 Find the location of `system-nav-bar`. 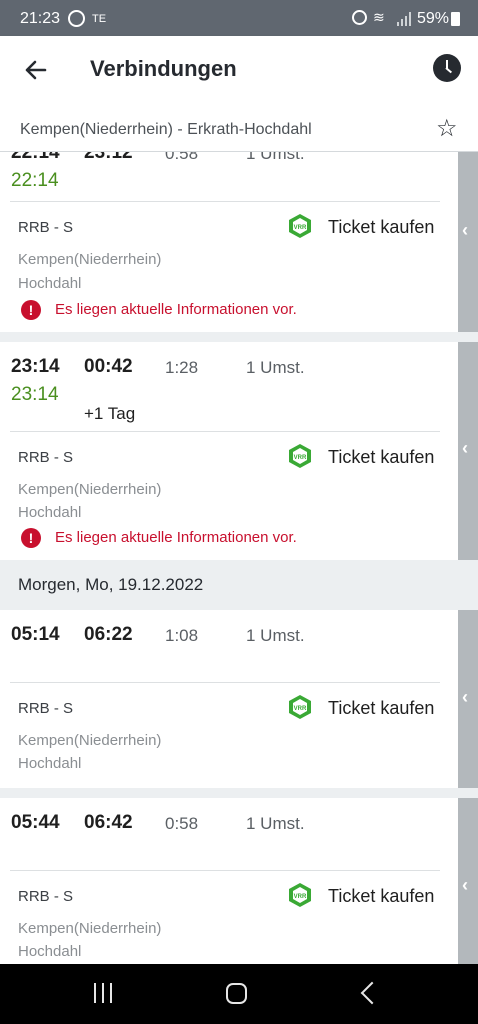

system-nav-bar is located at coordinates (239, 994).